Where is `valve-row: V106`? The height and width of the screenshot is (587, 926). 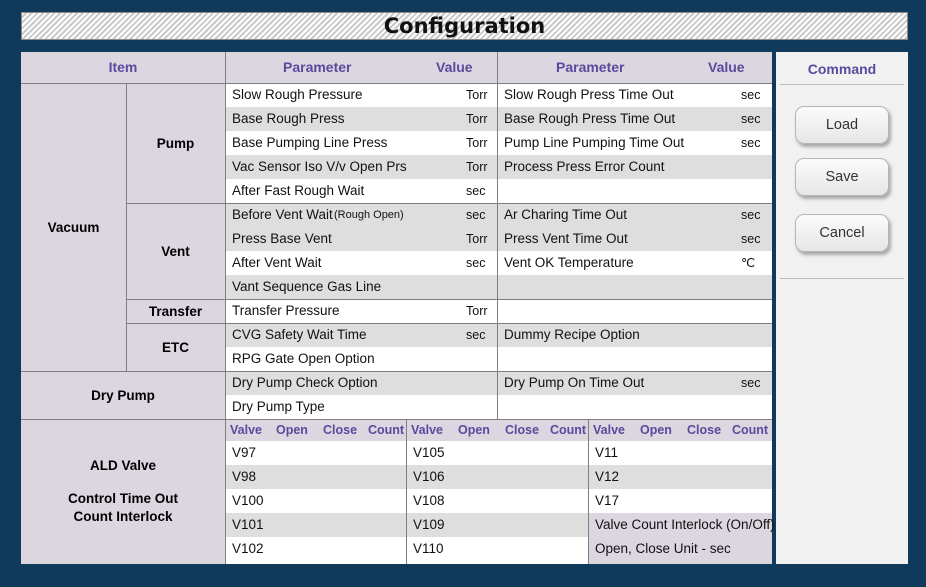 valve-row: V106 is located at coordinates (497, 477).